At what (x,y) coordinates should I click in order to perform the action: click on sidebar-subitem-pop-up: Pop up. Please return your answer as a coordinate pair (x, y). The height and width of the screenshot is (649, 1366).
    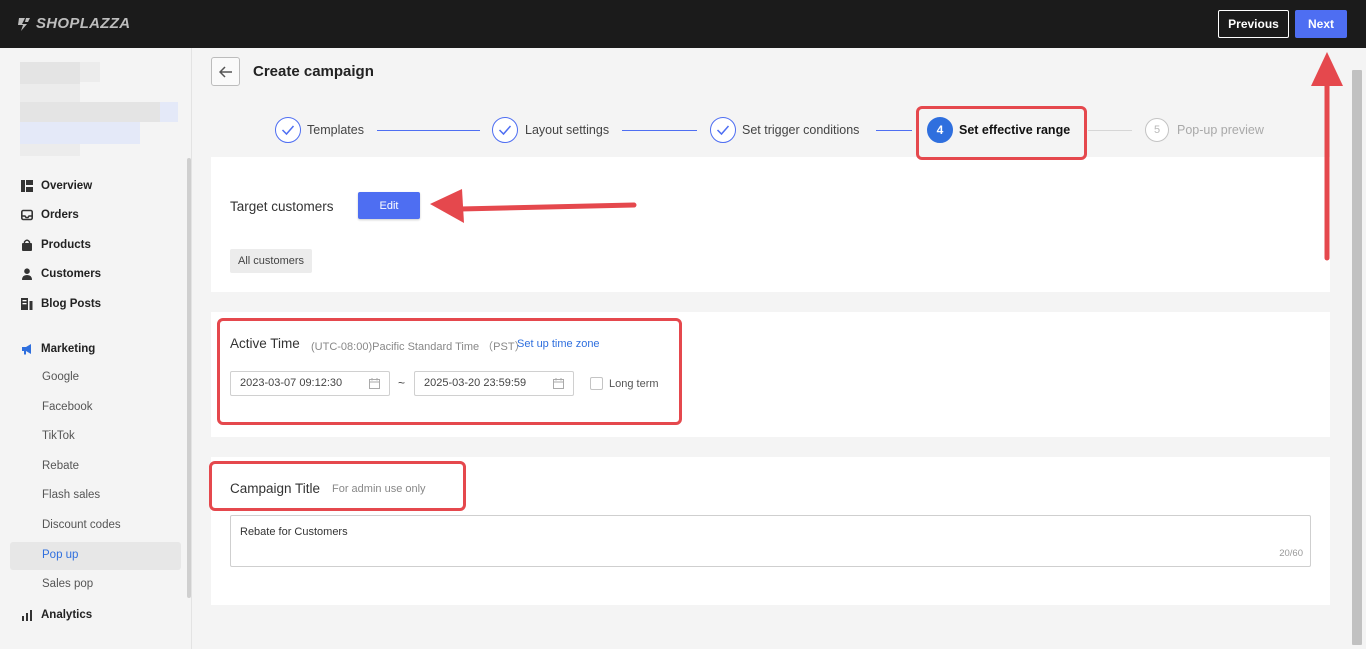
    Looking at the image, I should click on (60, 555).